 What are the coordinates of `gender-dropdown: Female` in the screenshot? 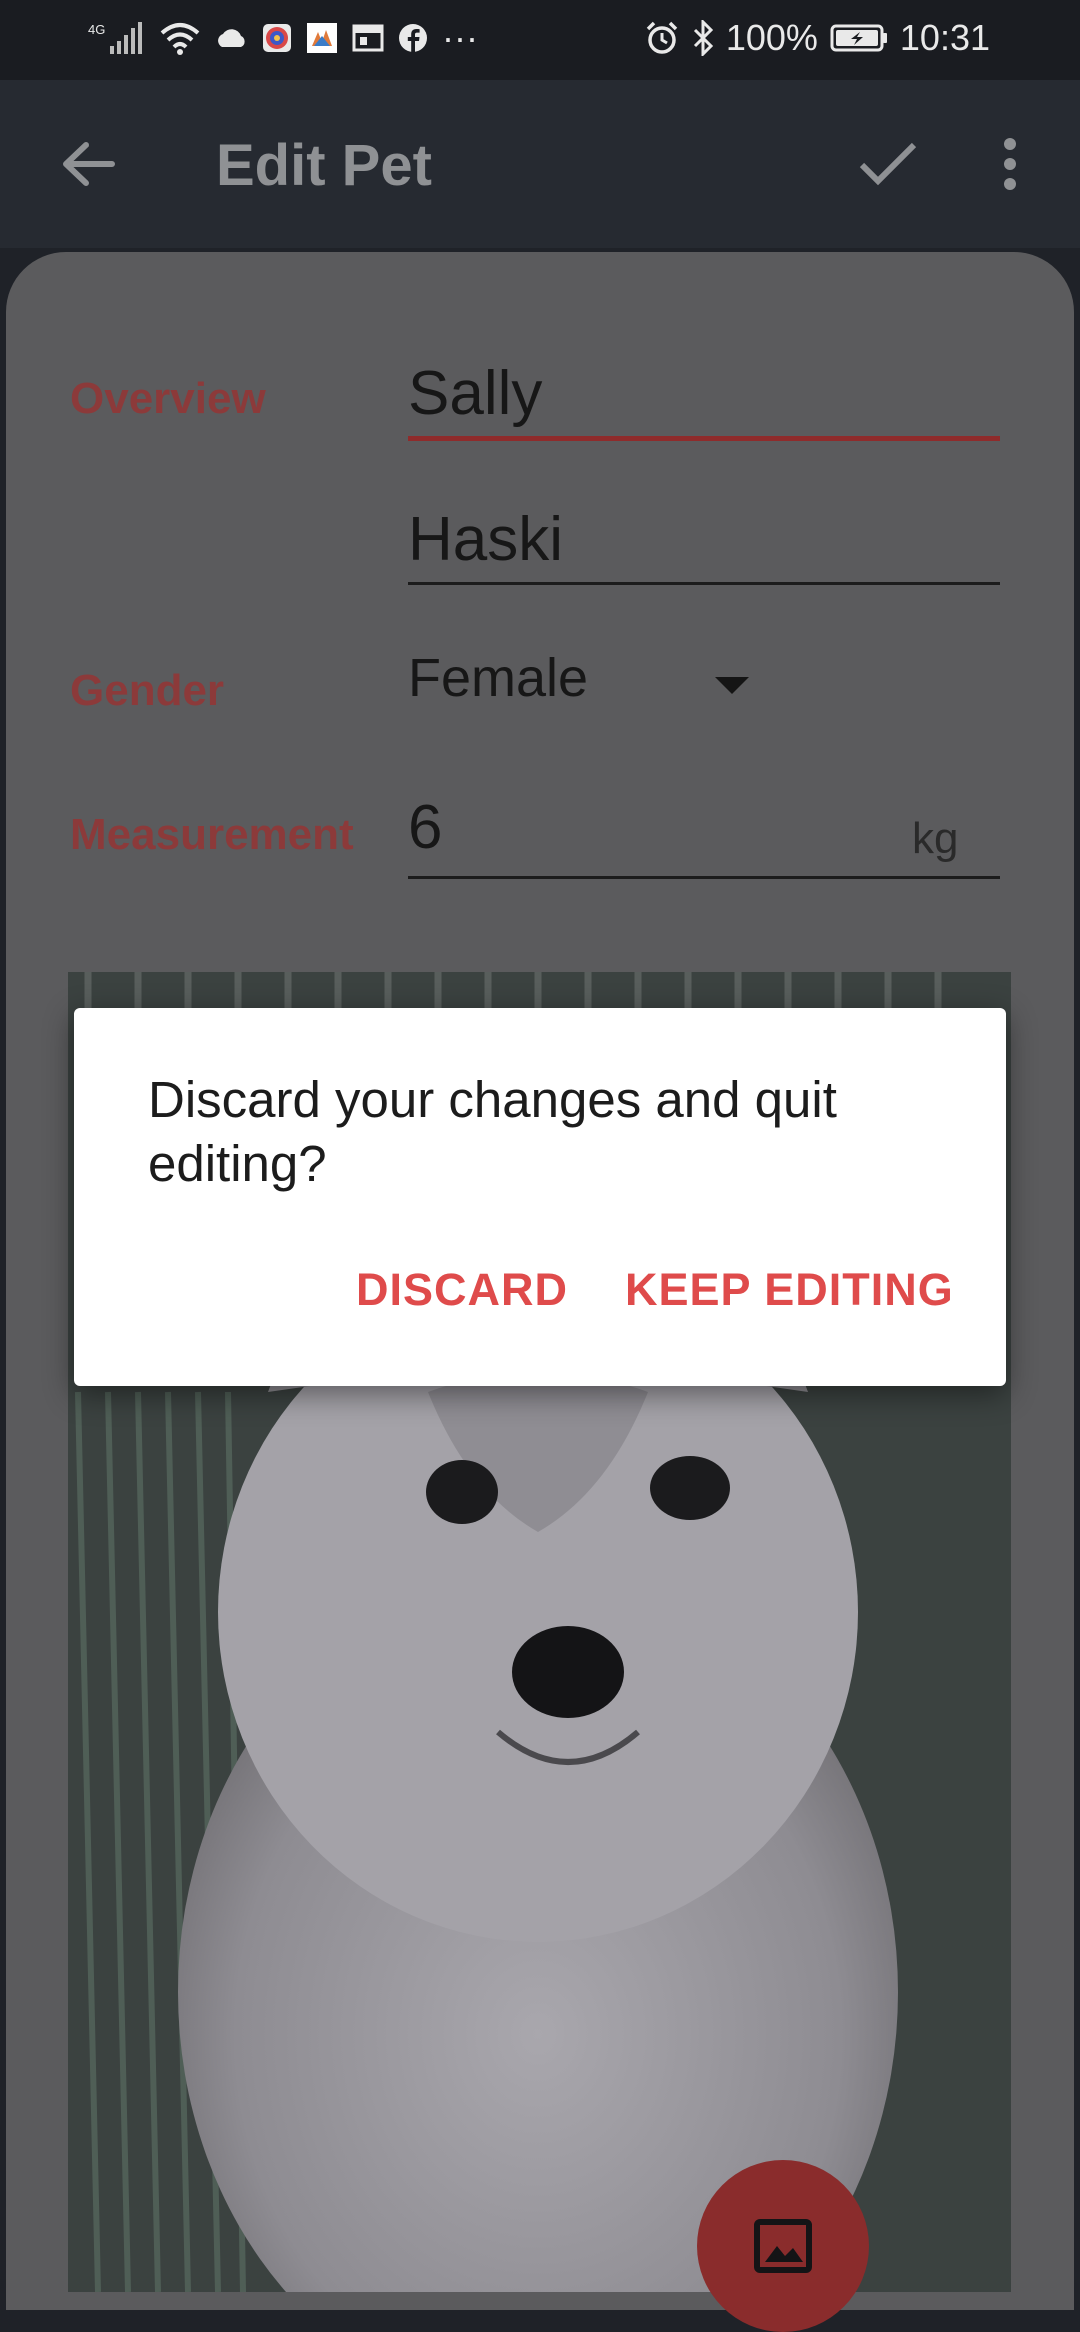 It's located at (588, 687).